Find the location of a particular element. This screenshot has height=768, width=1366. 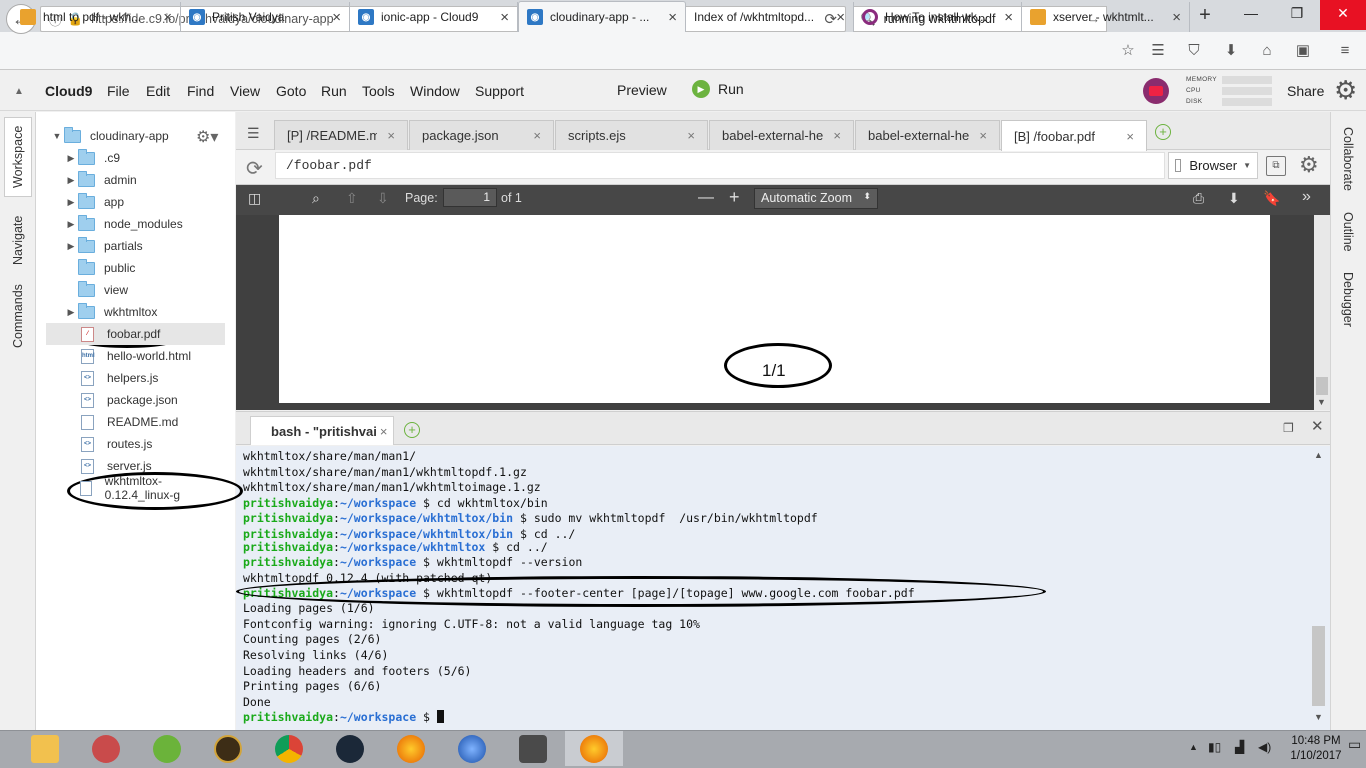

bookmark-icon: 🔖 is located at coordinates (1271, 198).